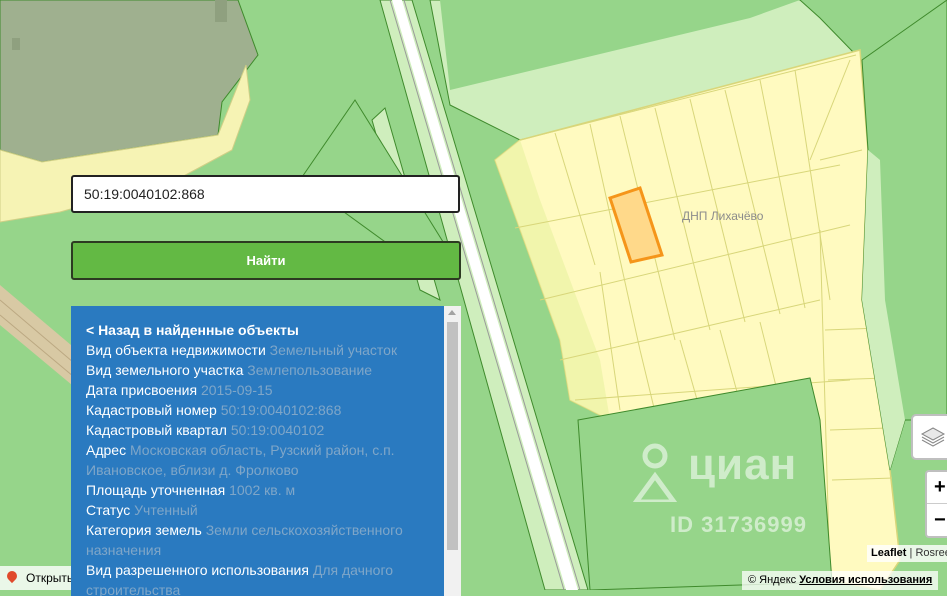  I want to click on info-row: Площадь уточненная 1002 кв. м, so click(251, 490).